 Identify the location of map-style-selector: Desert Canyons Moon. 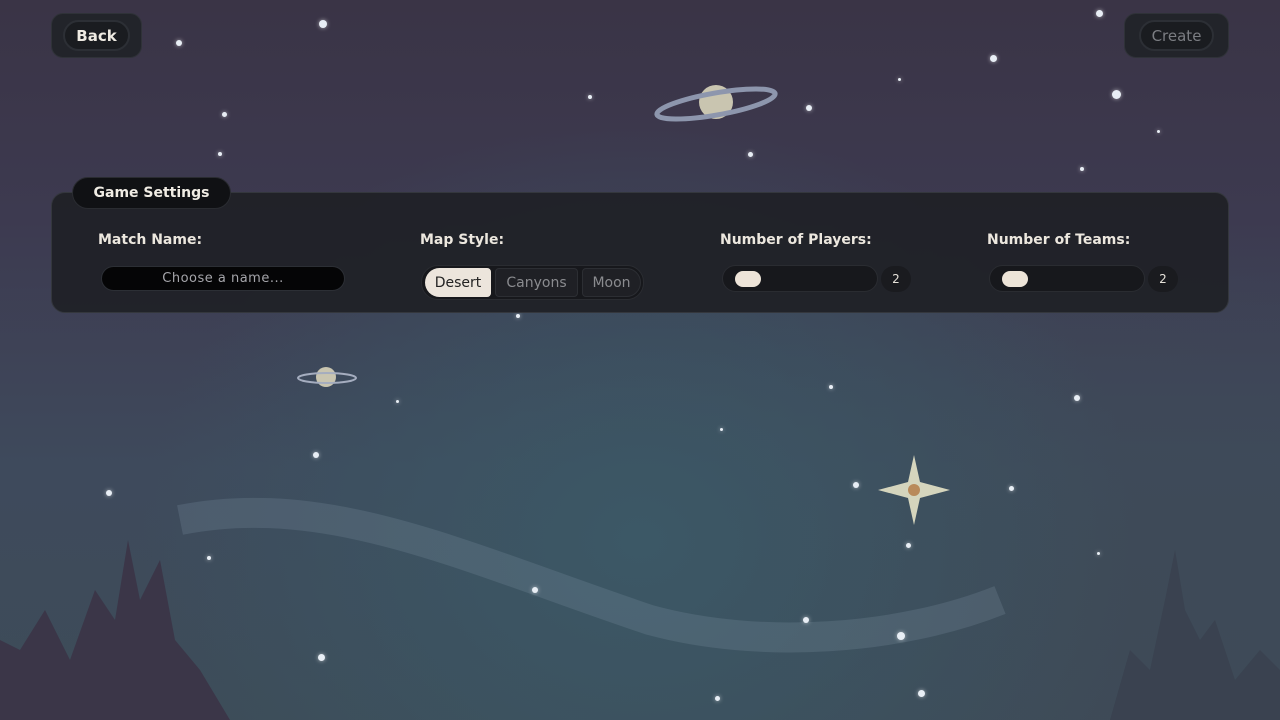
(532, 282).